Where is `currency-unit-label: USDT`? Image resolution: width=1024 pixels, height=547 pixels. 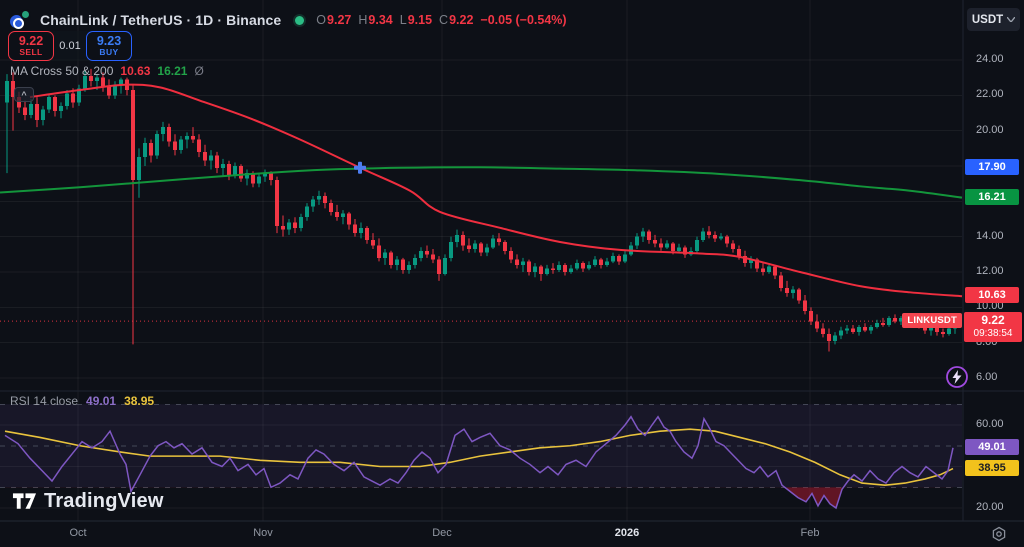 currency-unit-label: USDT is located at coordinates (987, 19).